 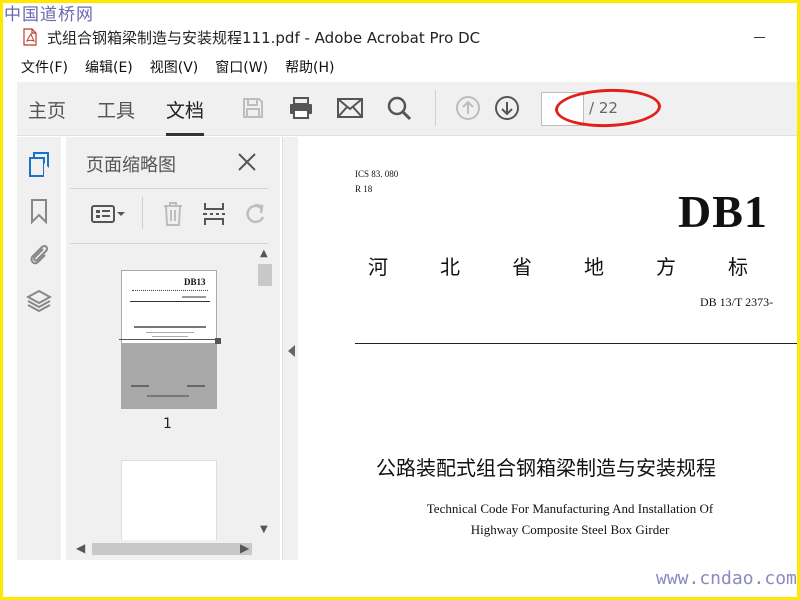 I want to click on attachments-button, so click(x=39, y=255).